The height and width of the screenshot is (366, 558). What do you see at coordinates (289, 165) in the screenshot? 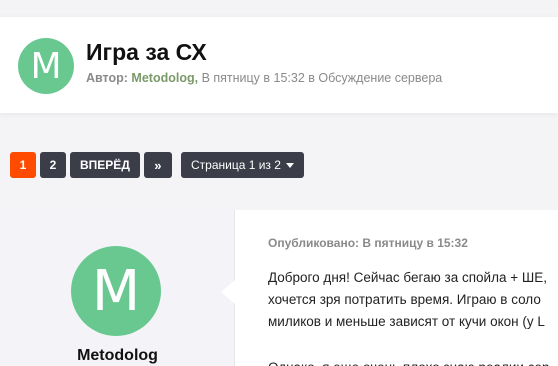
I see `caret-down-icon` at bounding box center [289, 165].